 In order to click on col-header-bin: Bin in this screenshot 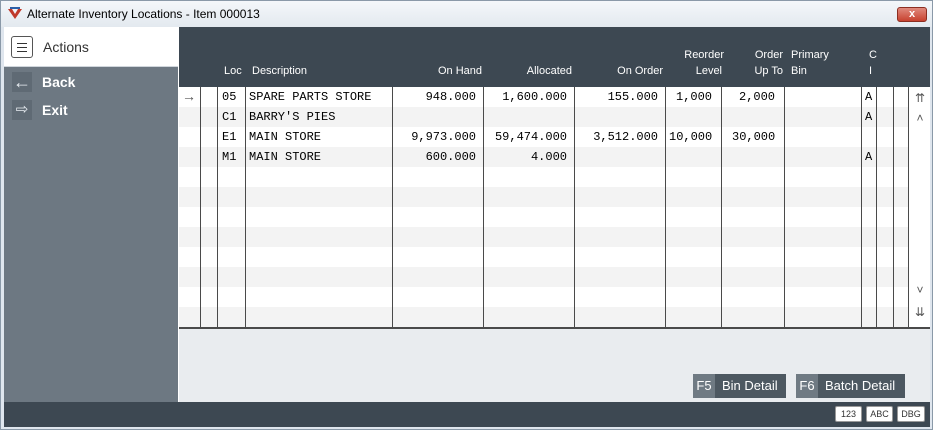, I will do `click(799, 71)`.